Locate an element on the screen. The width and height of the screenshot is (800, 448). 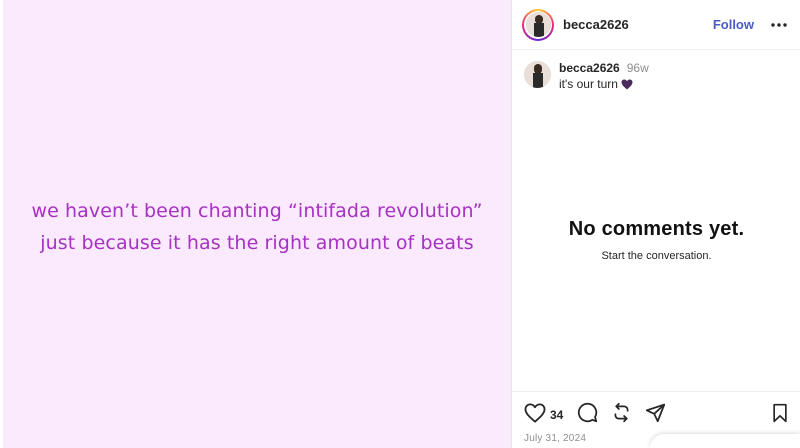
caption: becca2626 96w it's our turn is located at coordinates (656, 70).